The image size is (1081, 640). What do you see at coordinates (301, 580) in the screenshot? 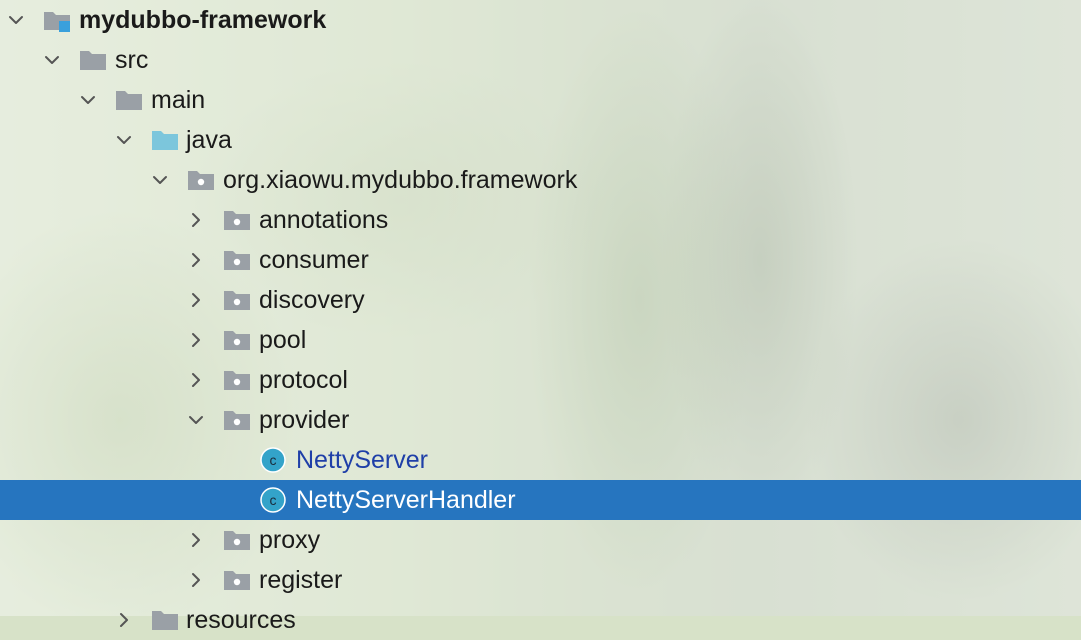
I see `tree-node-label: register` at bounding box center [301, 580].